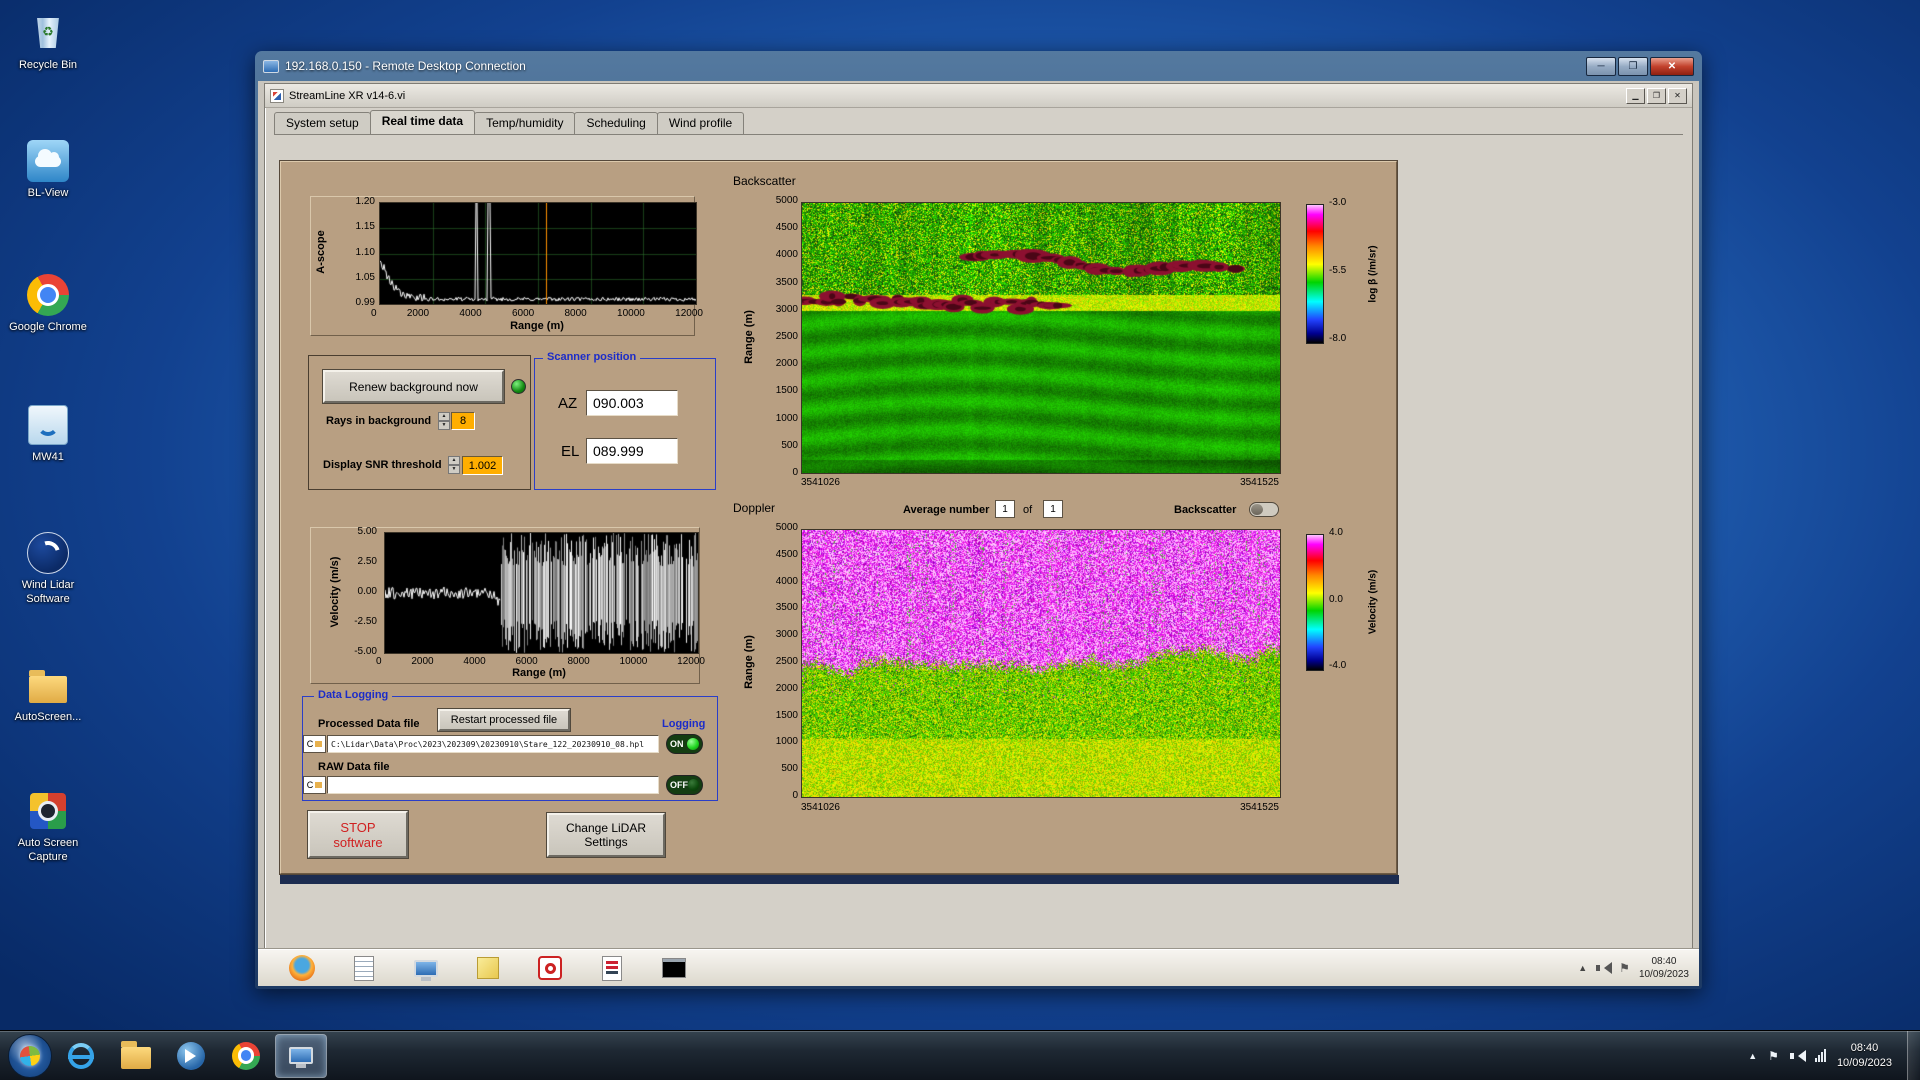 The image size is (1920, 1080). What do you see at coordinates (700, 123) in the screenshot?
I see `tab-wind-profile: Wind profile` at bounding box center [700, 123].